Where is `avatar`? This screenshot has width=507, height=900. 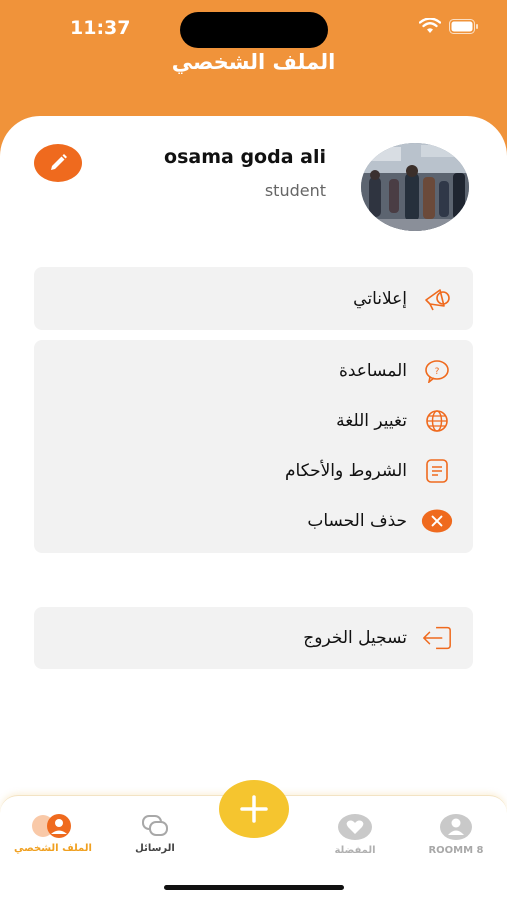
avatar is located at coordinates (415, 187).